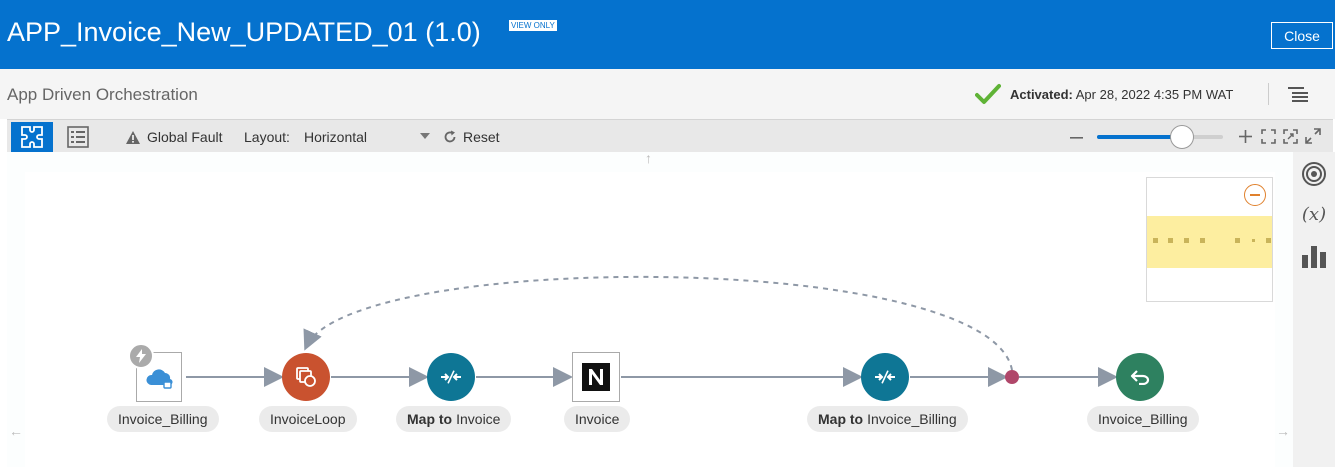 This screenshot has height=467, width=1335. I want to click on minus-icon, so click(1255, 195).